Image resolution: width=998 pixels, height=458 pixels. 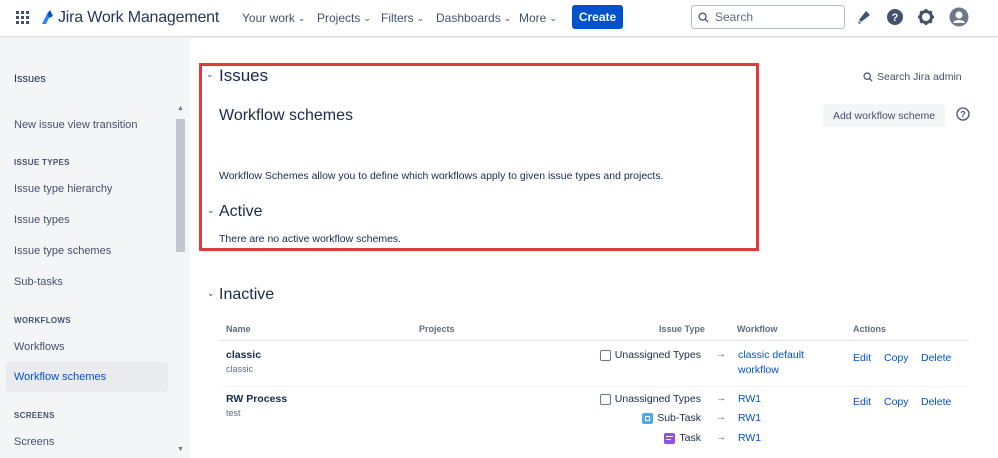 I want to click on scroll-up-arrow-icon: ▲, so click(x=180, y=108).